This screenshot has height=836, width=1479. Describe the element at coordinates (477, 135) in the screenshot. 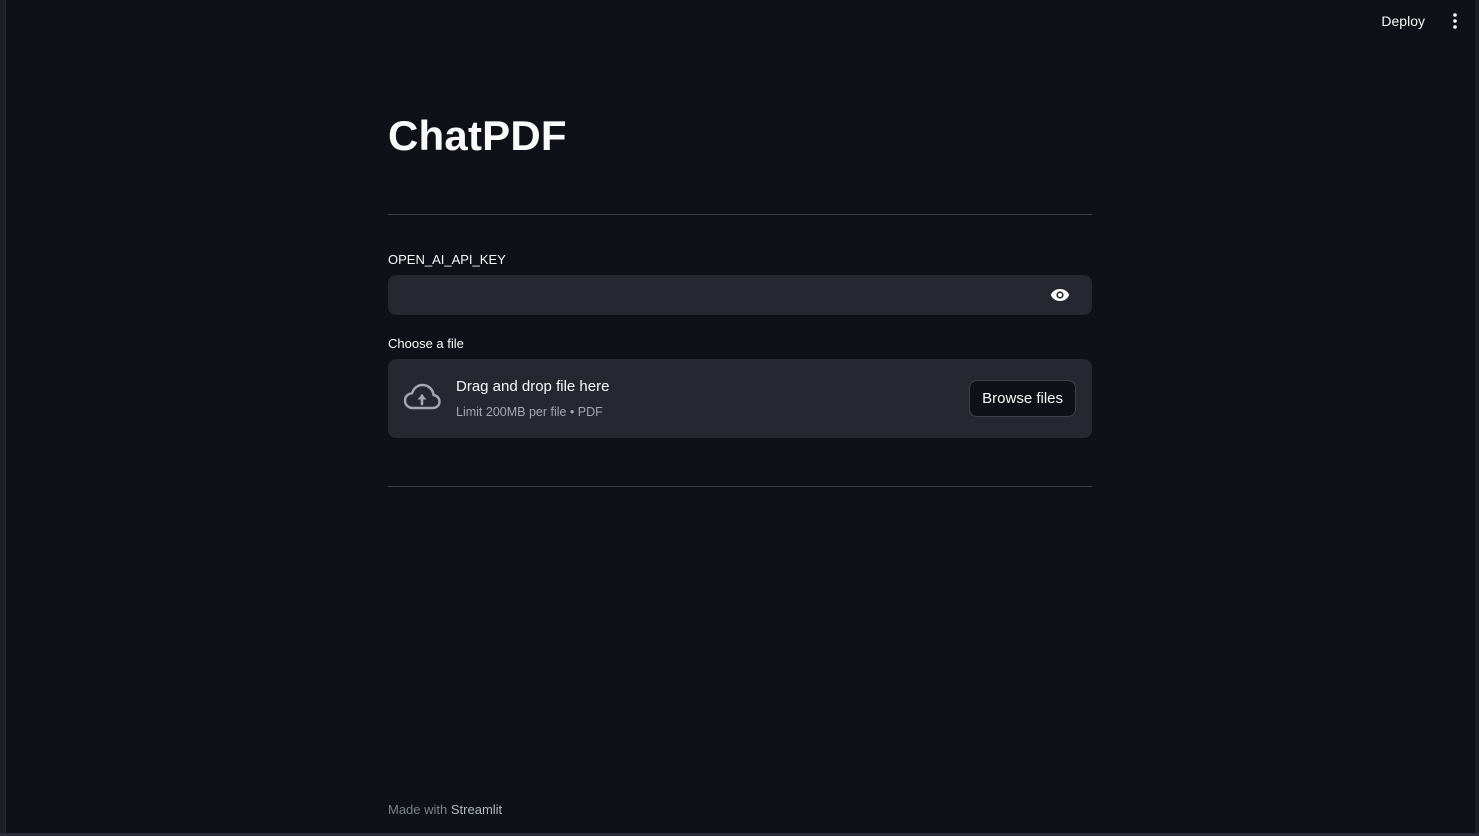

I see `page-title: ChatPDF` at that location.